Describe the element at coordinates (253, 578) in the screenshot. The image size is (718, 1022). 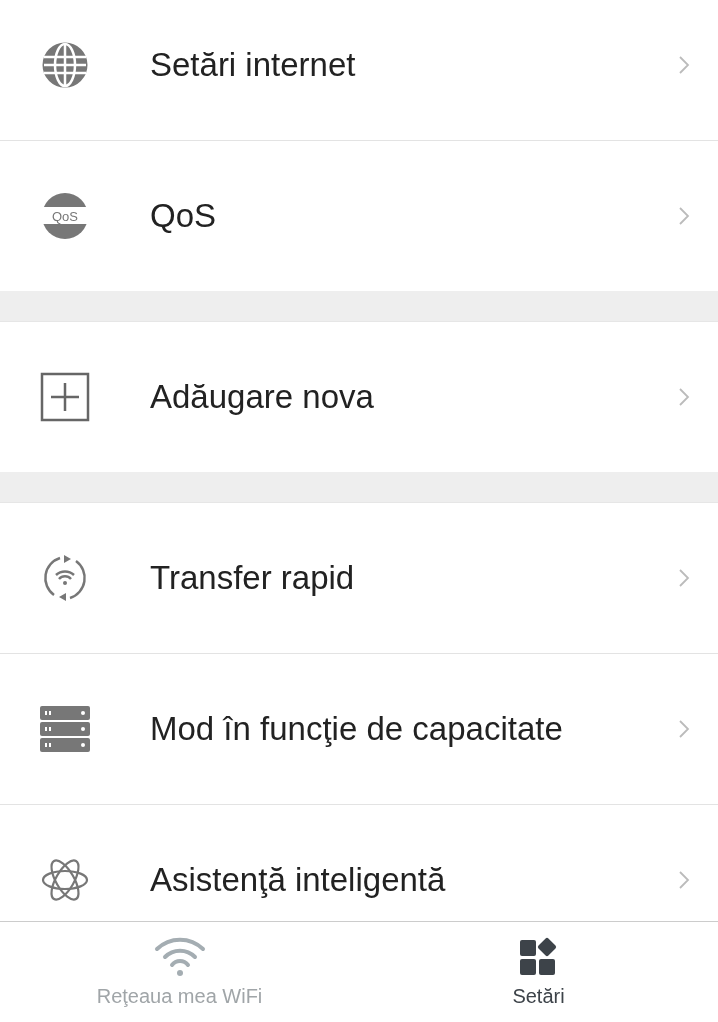
I see `row-label: Transfer rapid` at that location.